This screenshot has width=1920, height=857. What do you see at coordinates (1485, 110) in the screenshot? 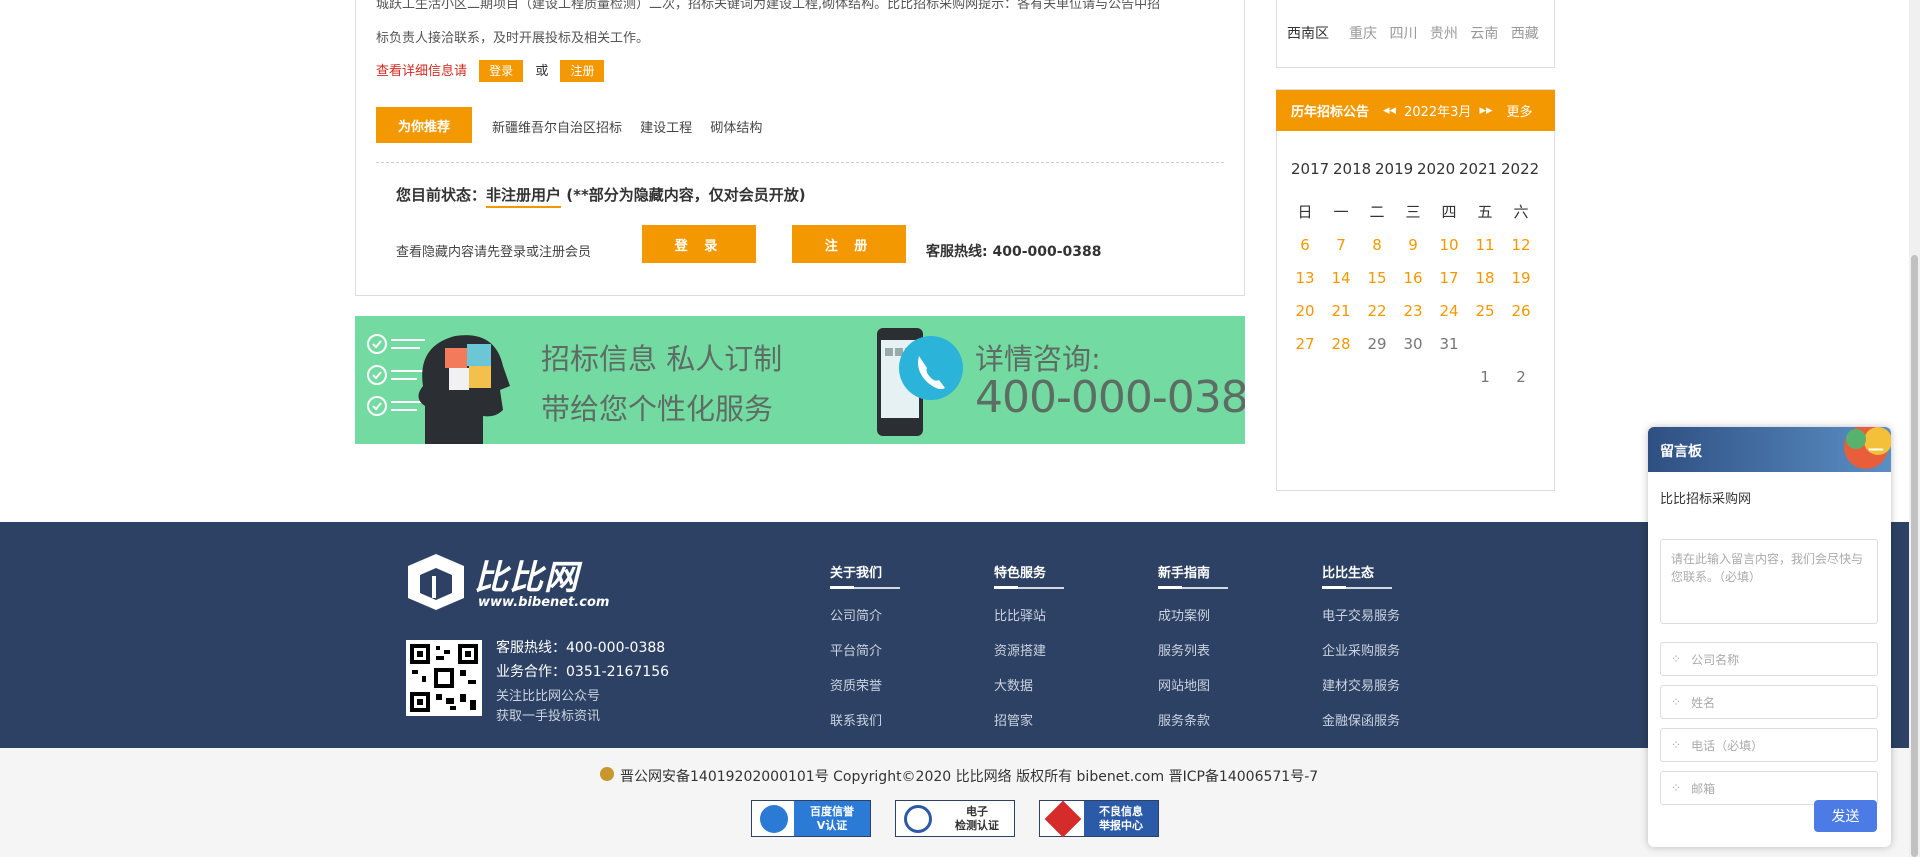
I see `next-month-icon: ▸▸` at bounding box center [1485, 110].